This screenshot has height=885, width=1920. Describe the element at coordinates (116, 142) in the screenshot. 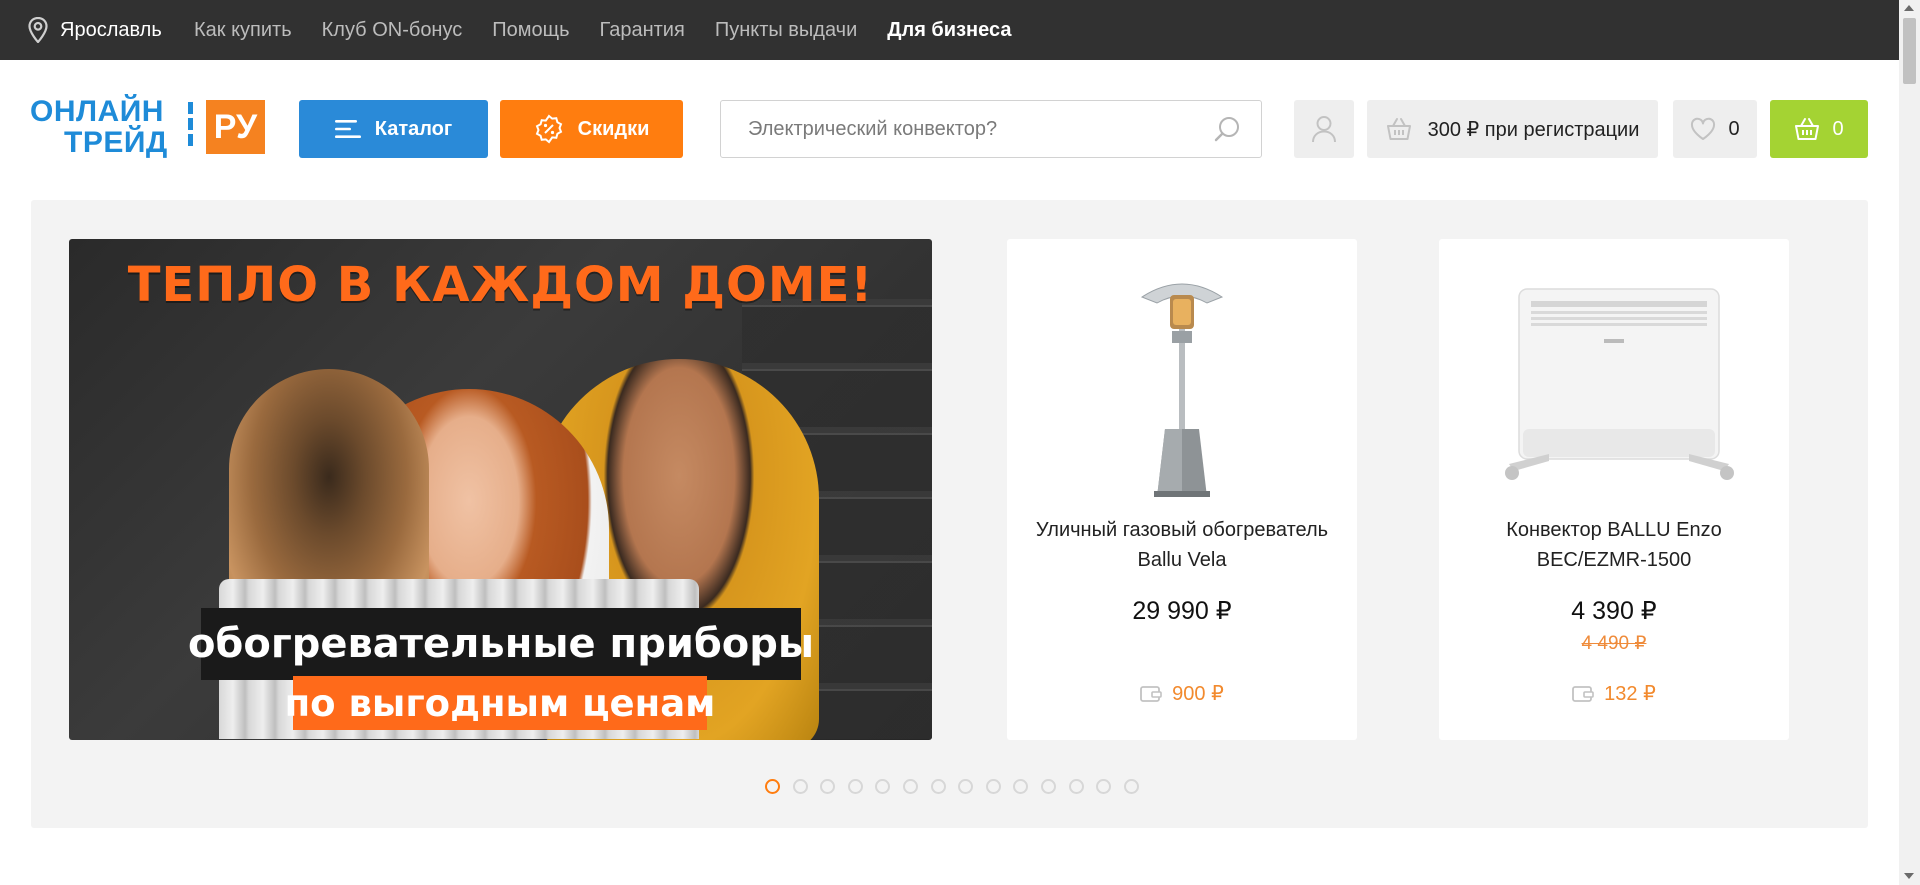

I see `logo-line-2: ТРЕЙД` at that location.